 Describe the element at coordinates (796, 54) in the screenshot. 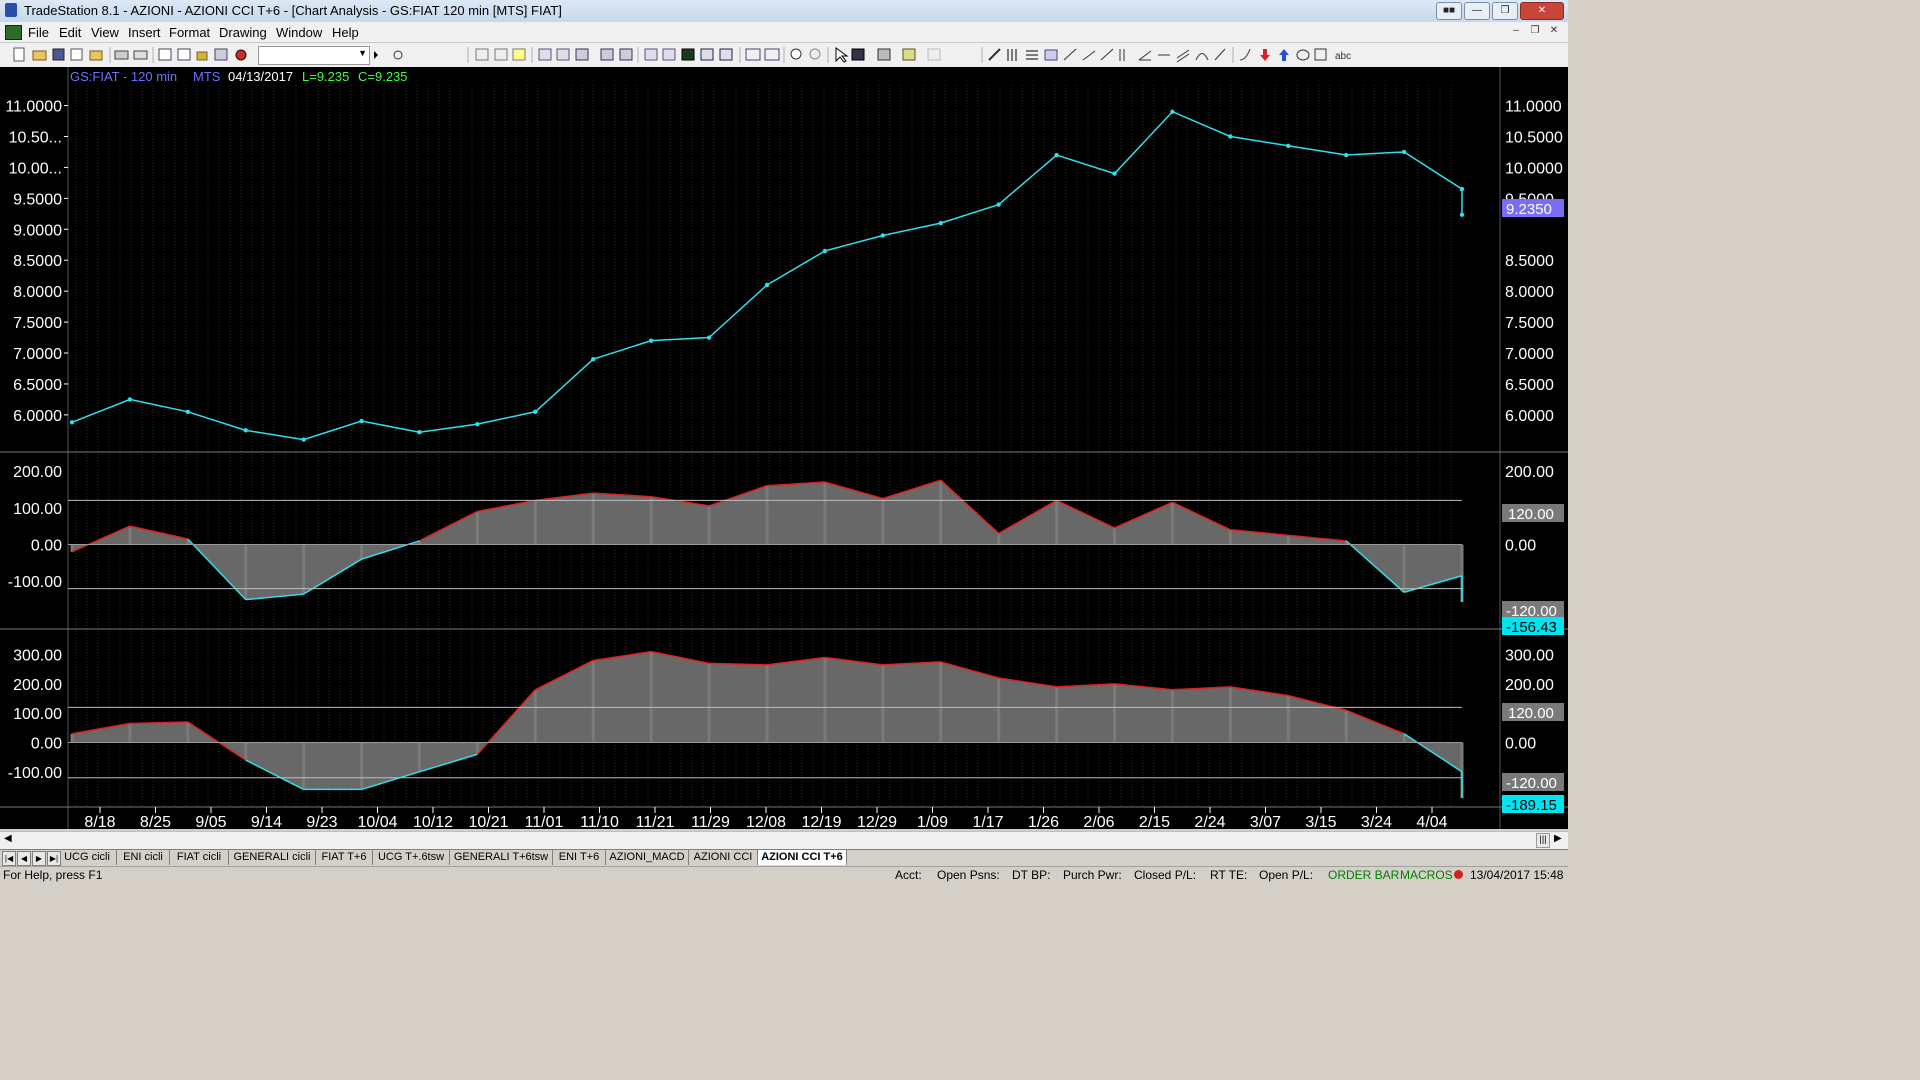

I see `zoom-in-icon` at that location.